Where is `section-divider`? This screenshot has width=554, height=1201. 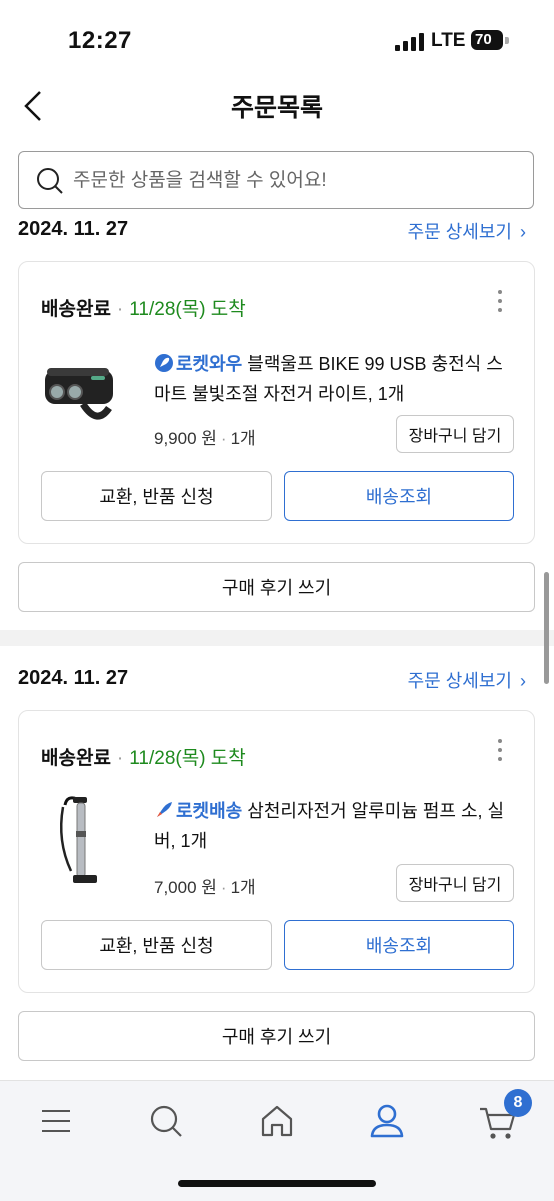 section-divider is located at coordinates (277, 638).